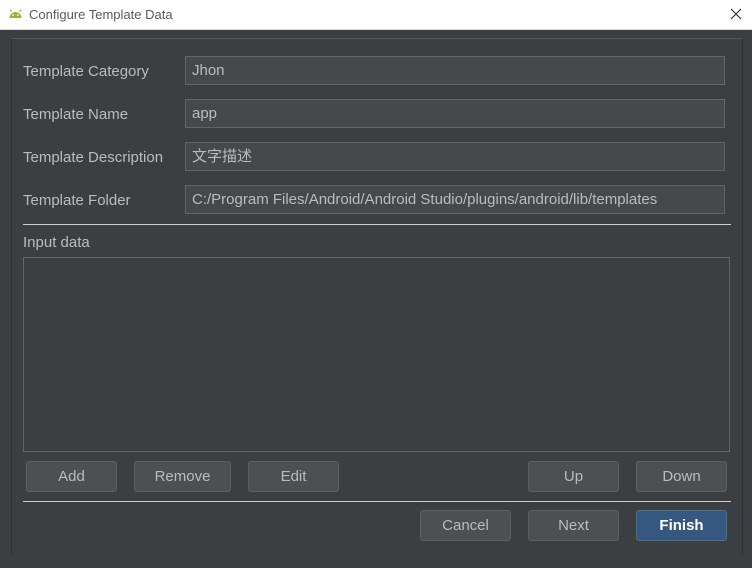 Image resolution: width=752 pixels, height=568 pixels. I want to click on up-button: Up, so click(573, 476).